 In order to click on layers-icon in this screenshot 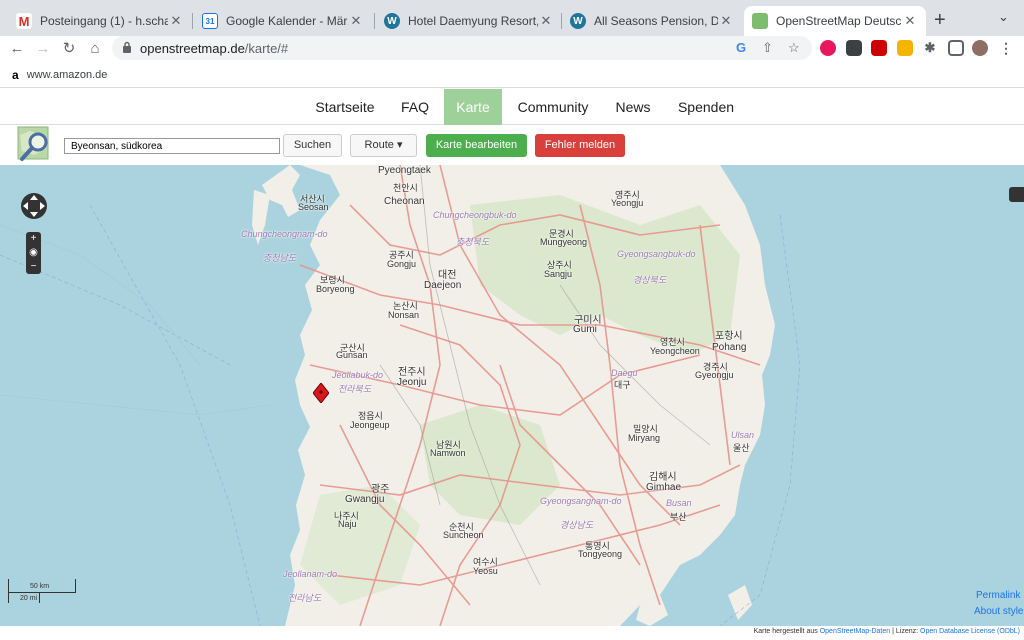, I will do `click(1016, 194)`.